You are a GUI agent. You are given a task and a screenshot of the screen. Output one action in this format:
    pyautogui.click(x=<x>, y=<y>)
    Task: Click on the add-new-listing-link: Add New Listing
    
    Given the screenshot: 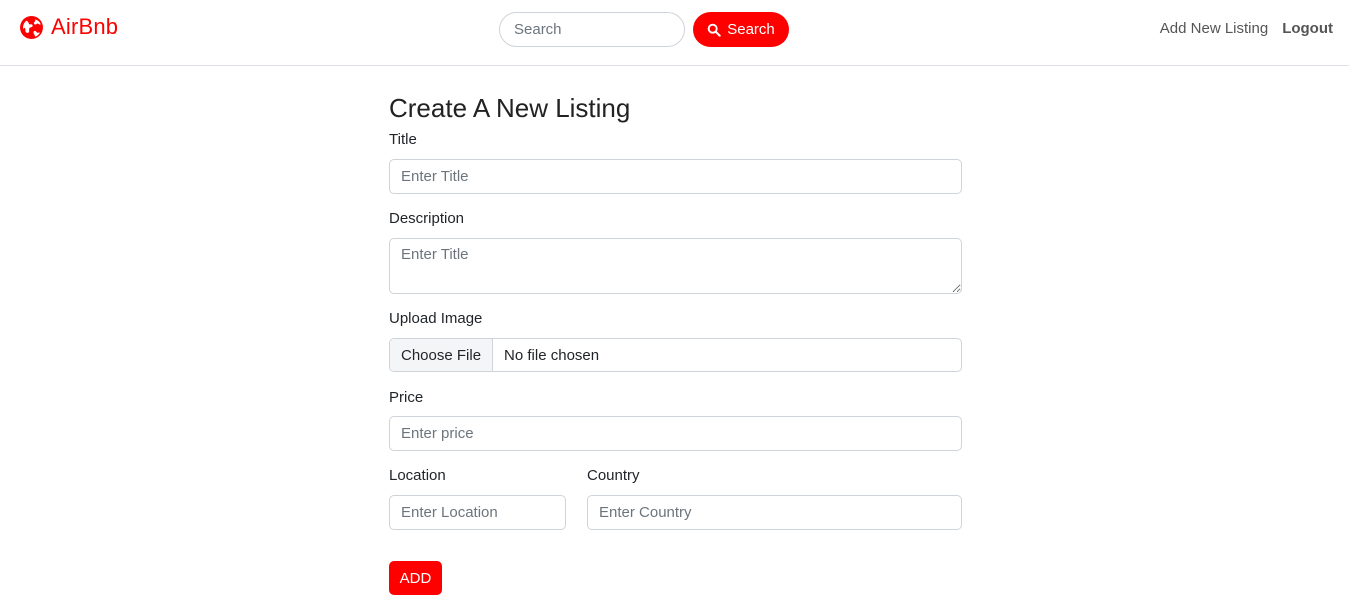 What is the action you would take?
    pyautogui.click(x=1214, y=28)
    